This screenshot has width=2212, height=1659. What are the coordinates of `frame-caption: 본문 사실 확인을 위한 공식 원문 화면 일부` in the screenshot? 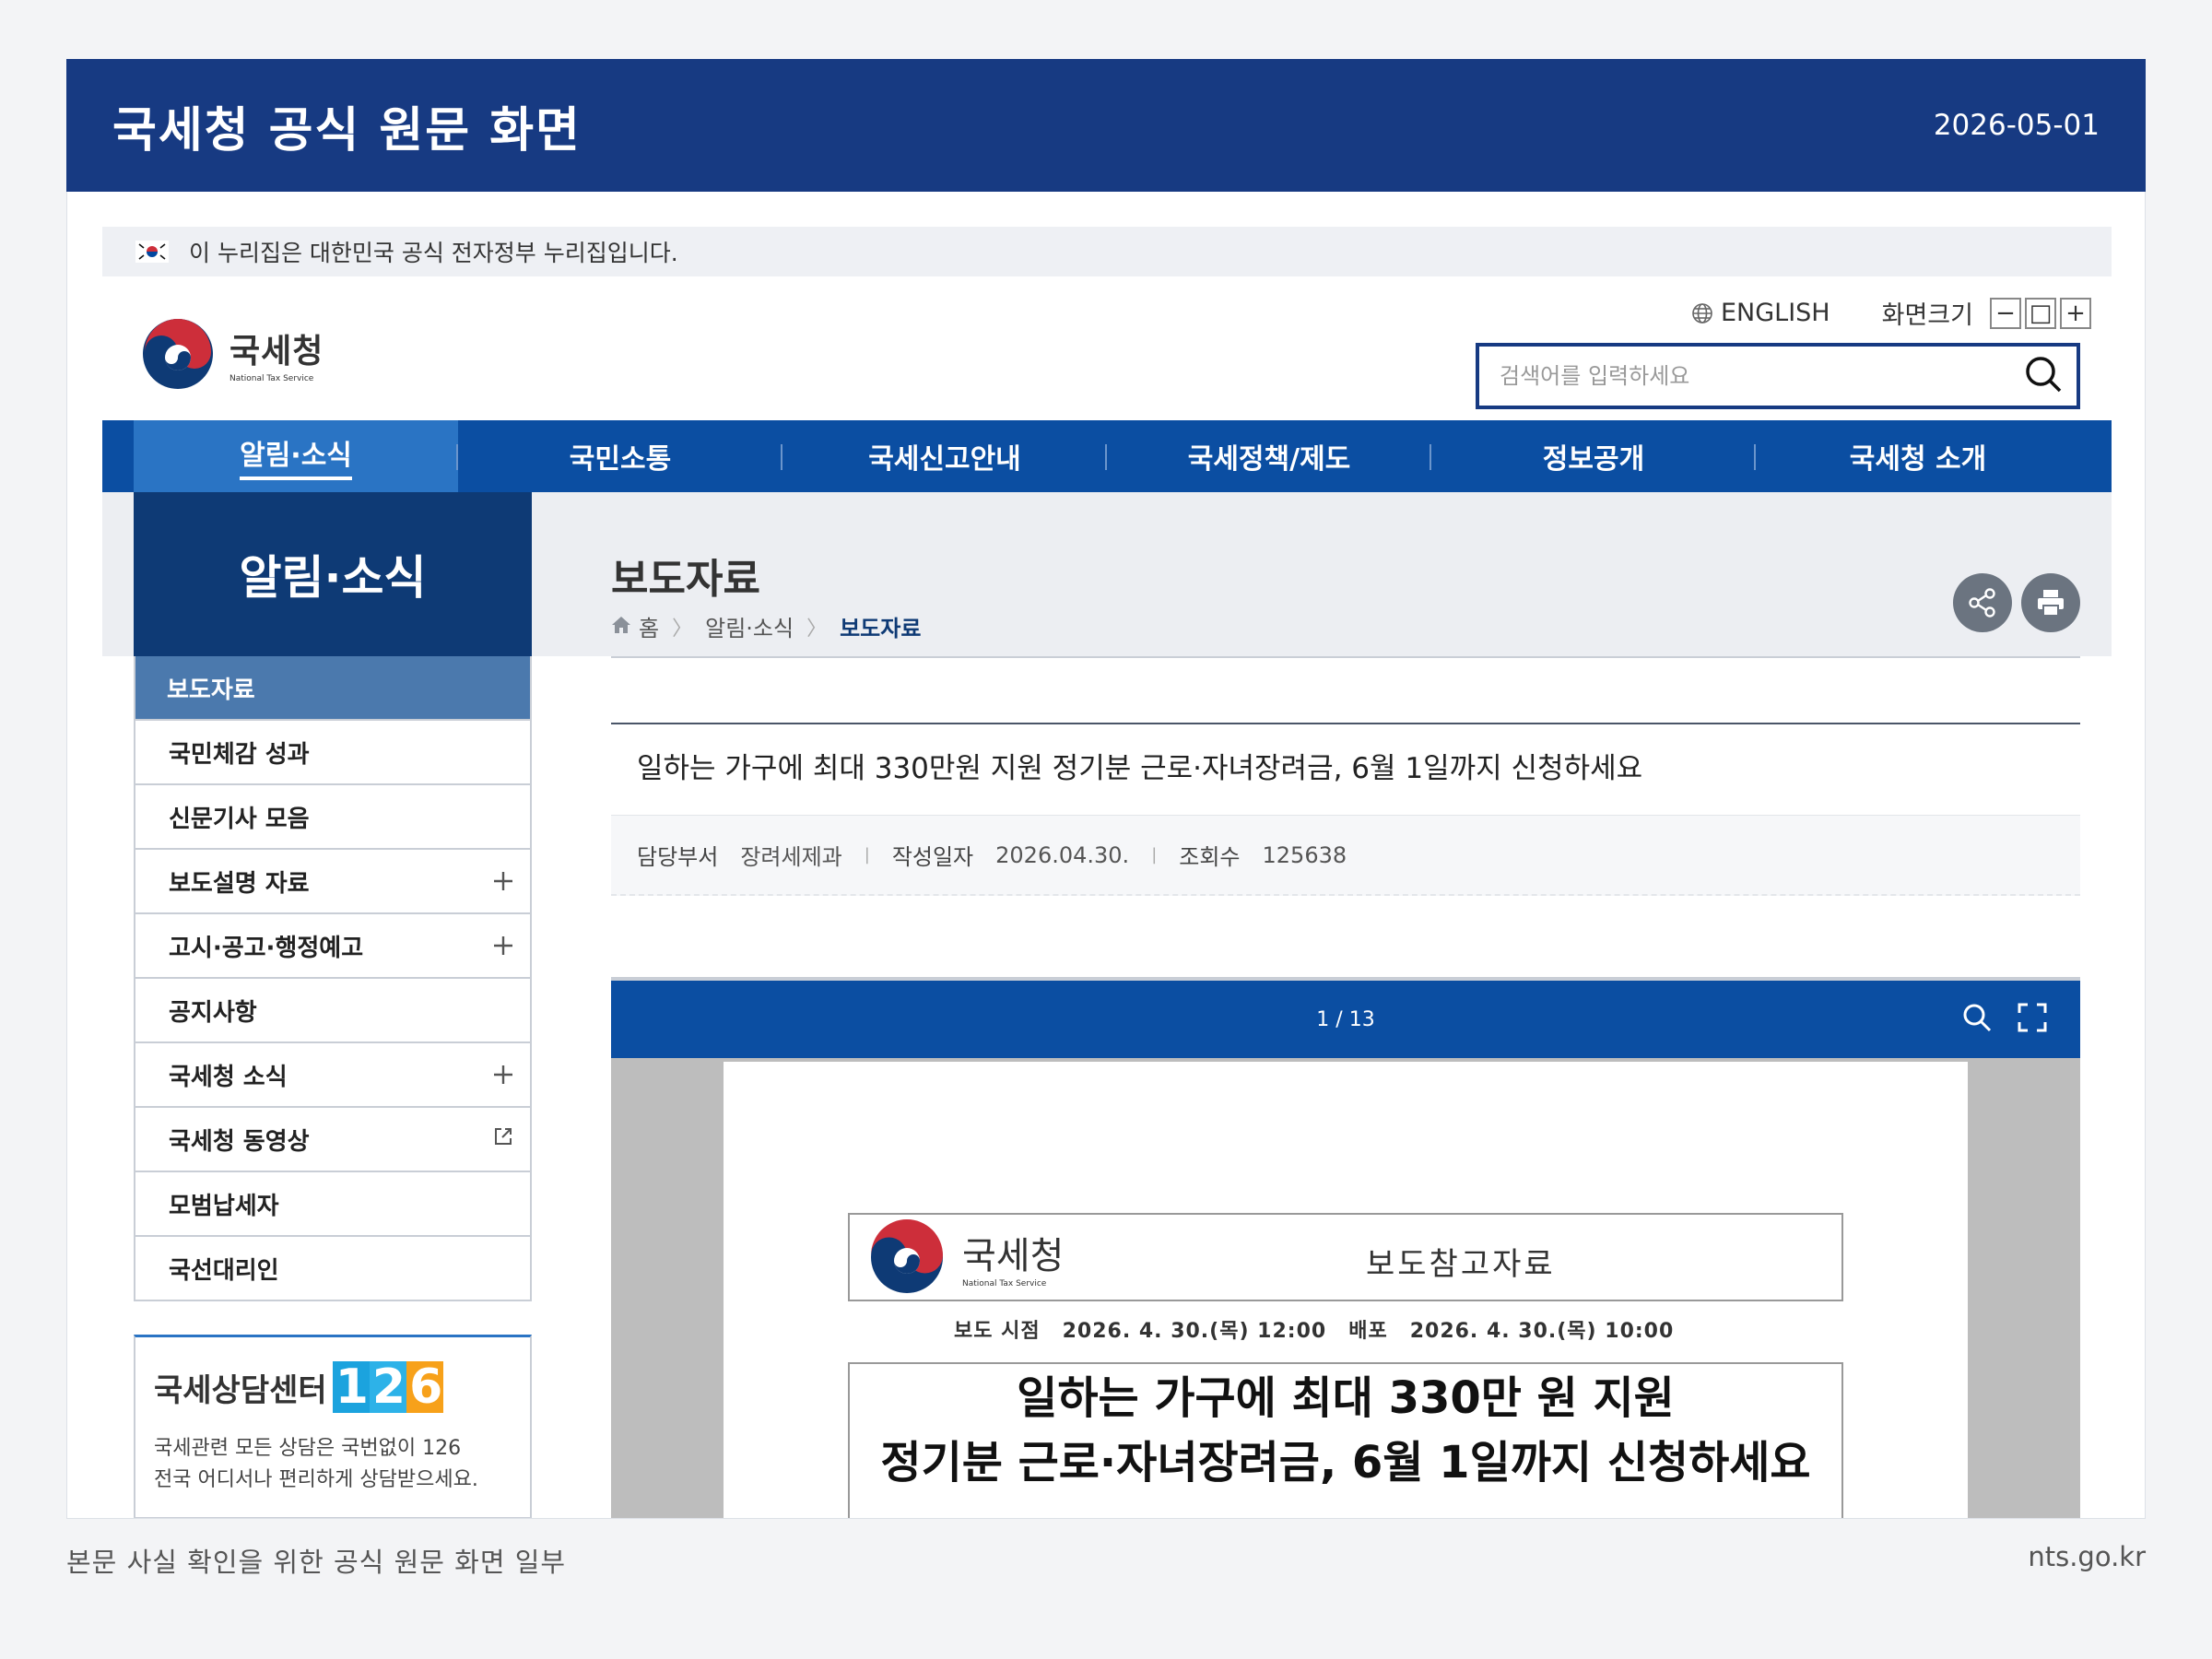 It's located at (316, 1562).